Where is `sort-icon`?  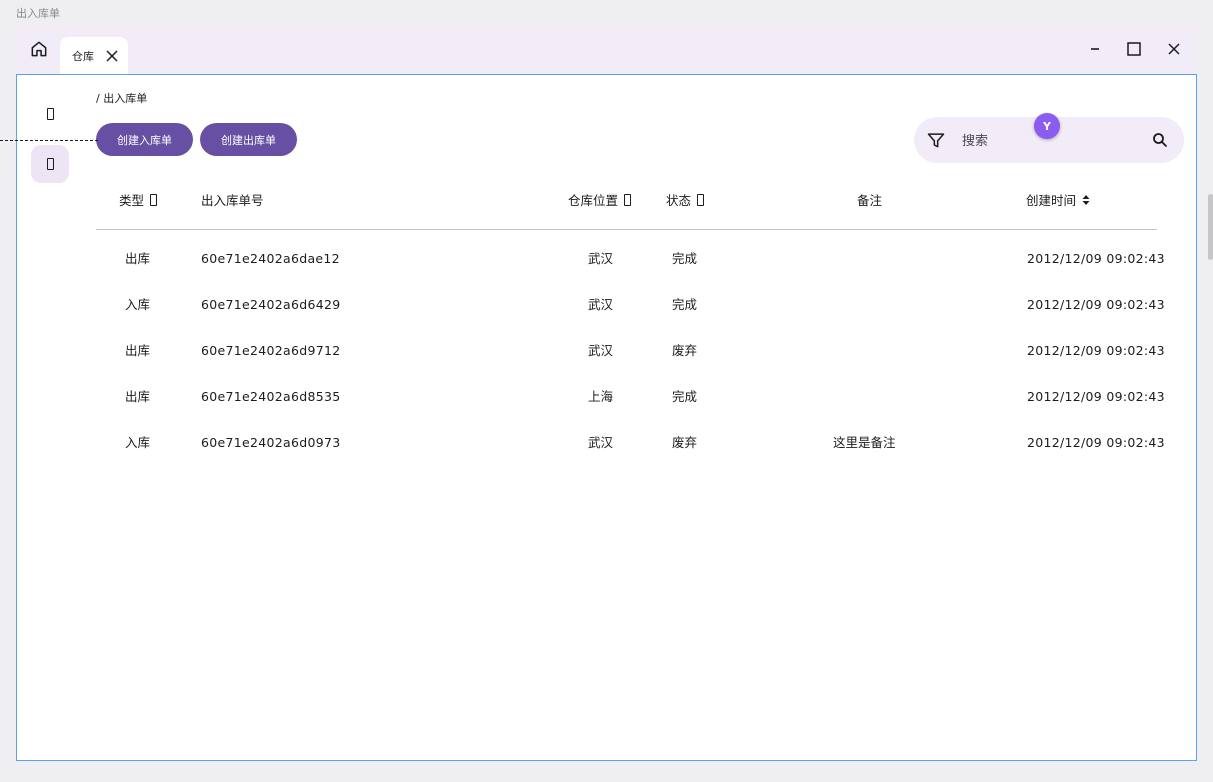
sort-icon is located at coordinates (1086, 199).